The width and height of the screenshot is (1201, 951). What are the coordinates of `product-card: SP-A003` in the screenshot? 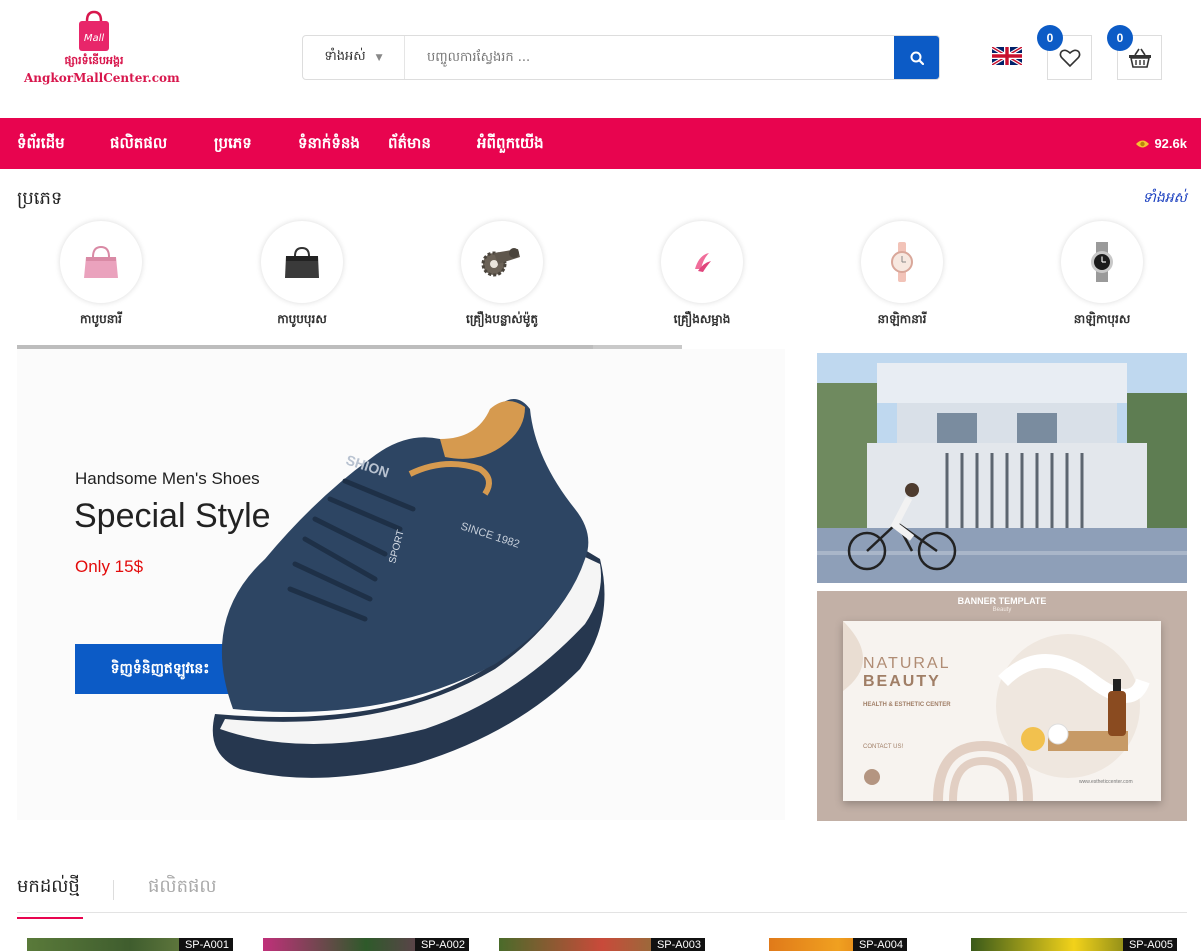 It's located at (602, 944).